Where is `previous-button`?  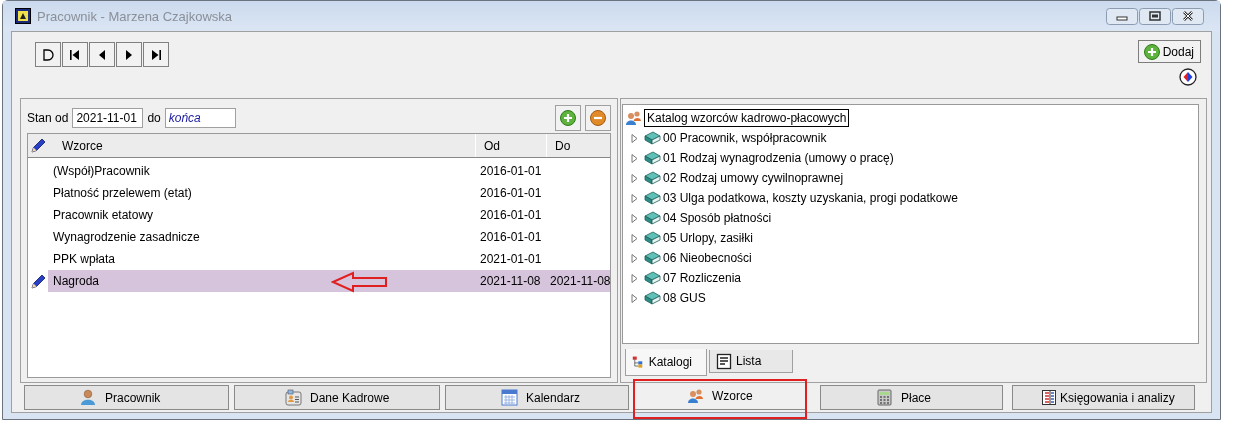
previous-button is located at coordinates (102, 54).